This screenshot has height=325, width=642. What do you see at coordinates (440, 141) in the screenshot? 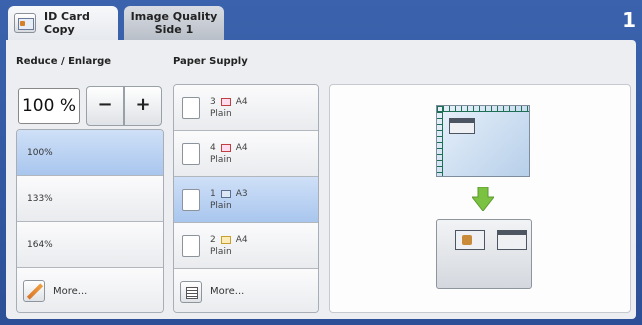
I see `ruler-left` at bounding box center [440, 141].